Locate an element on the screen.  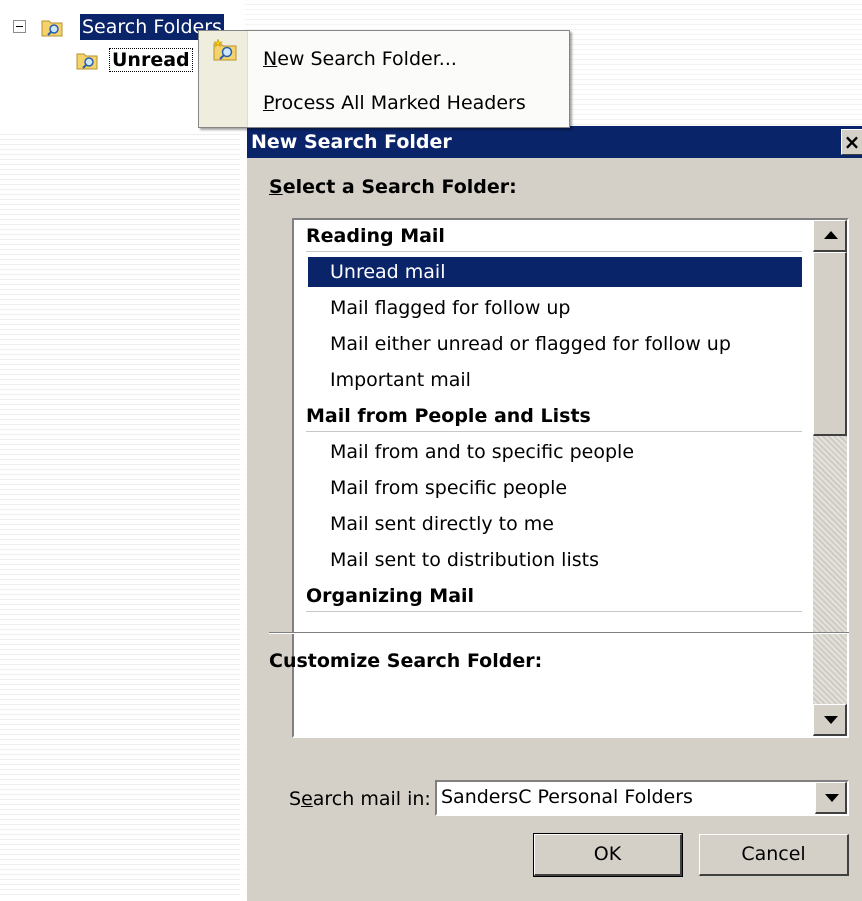
close-button: × is located at coordinates (851, 142).